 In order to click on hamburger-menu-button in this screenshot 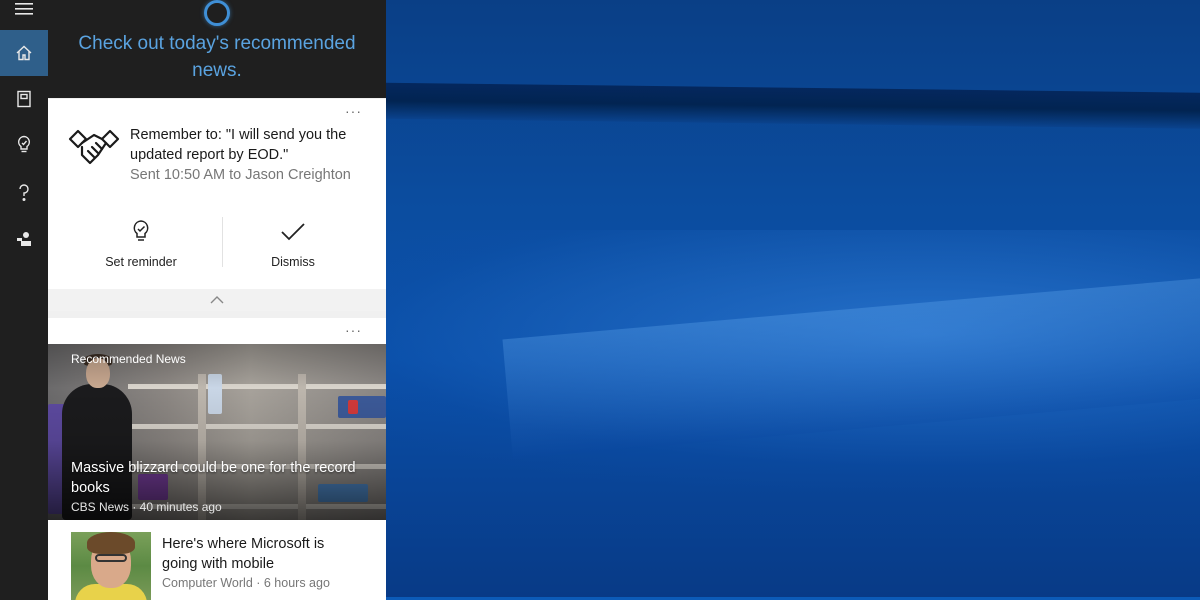, I will do `click(24, 16)`.